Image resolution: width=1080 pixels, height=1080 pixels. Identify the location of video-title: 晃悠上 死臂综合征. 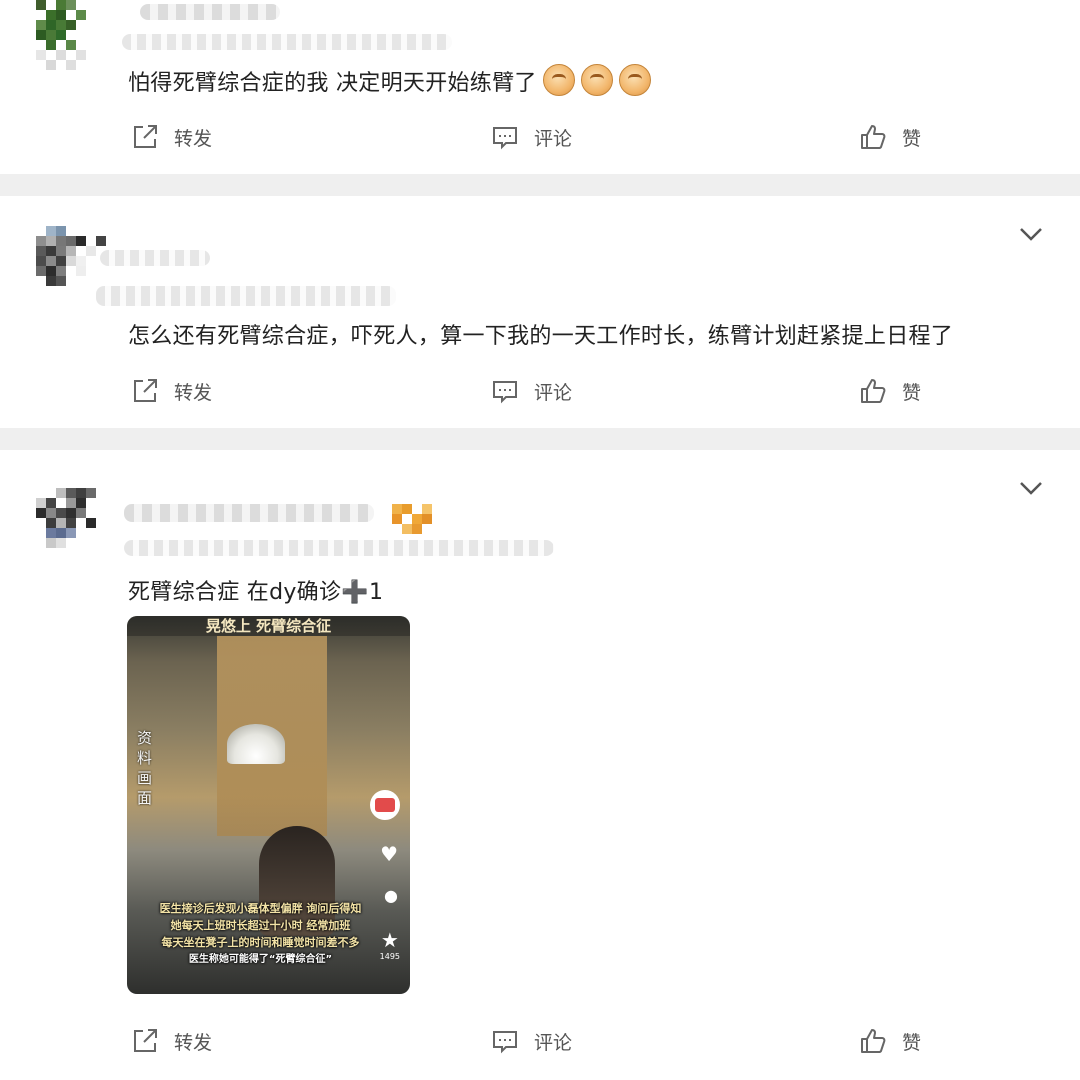
(268, 626).